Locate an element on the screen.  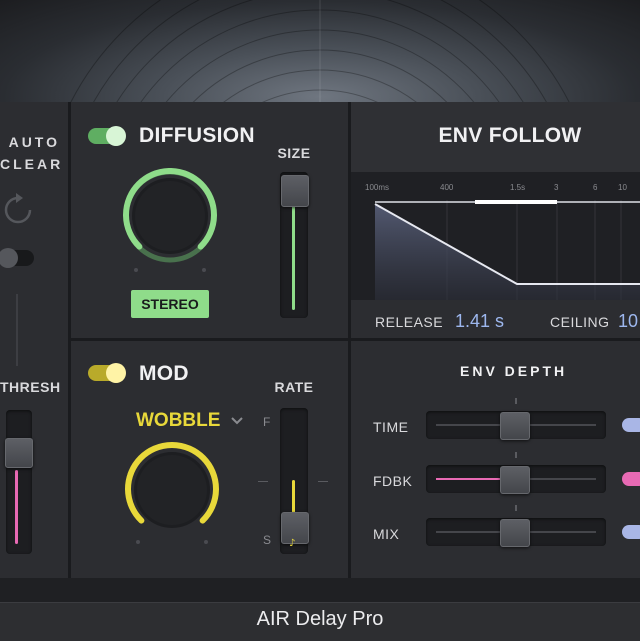
env-depth-fdbk-indicator is located at coordinates (631, 479).